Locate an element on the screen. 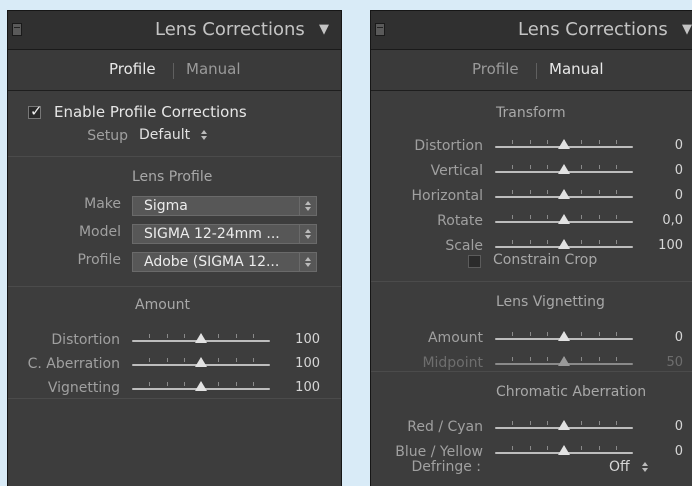  panel-bottom is located at coordinates (174, 442).